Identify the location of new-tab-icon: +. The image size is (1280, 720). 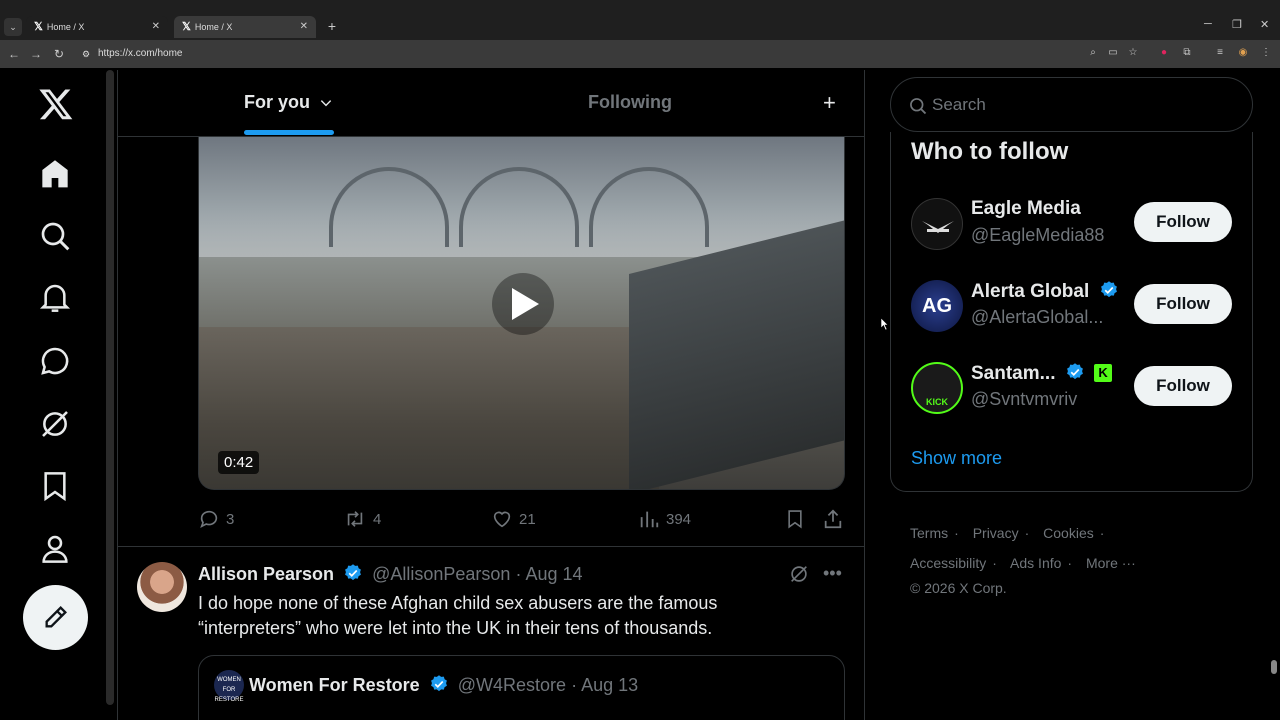
(332, 26).